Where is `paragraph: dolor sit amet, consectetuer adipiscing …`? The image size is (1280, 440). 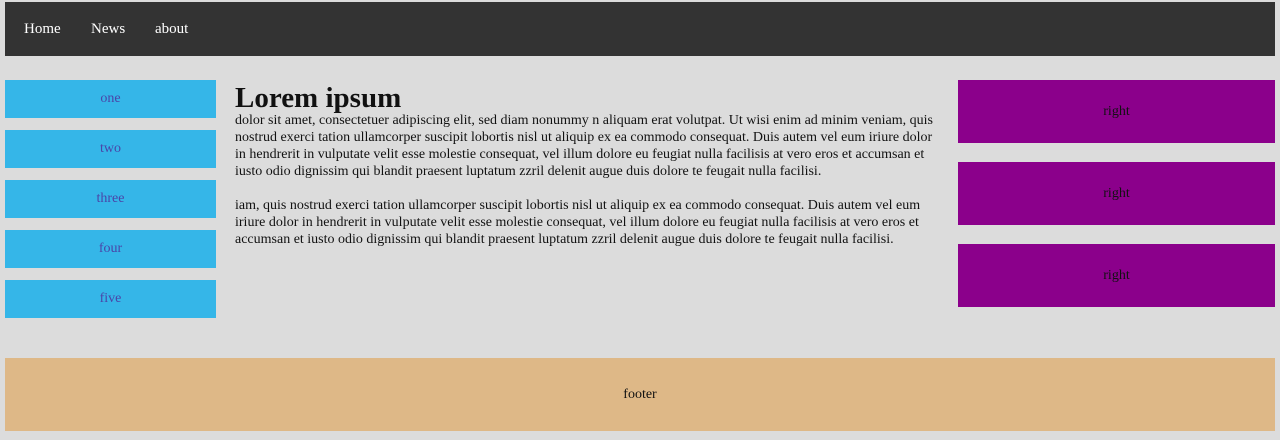 paragraph: dolor sit amet, consectetuer adipiscing … is located at coordinates (584, 146).